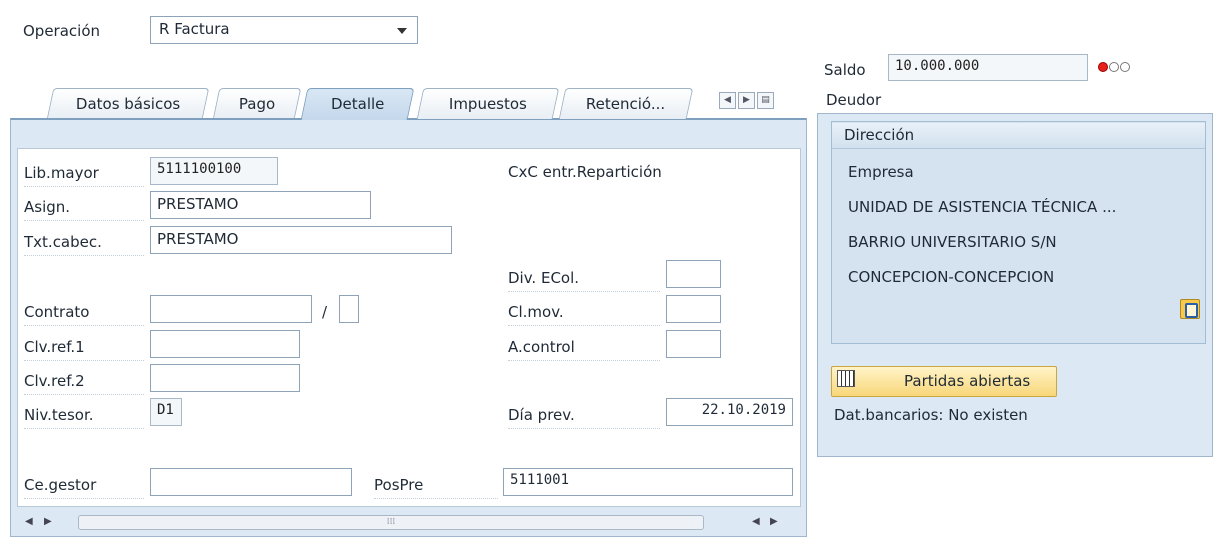  What do you see at coordinates (774, 521) in the screenshot?
I see `scroll-right-end-icon: ▶` at bounding box center [774, 521].